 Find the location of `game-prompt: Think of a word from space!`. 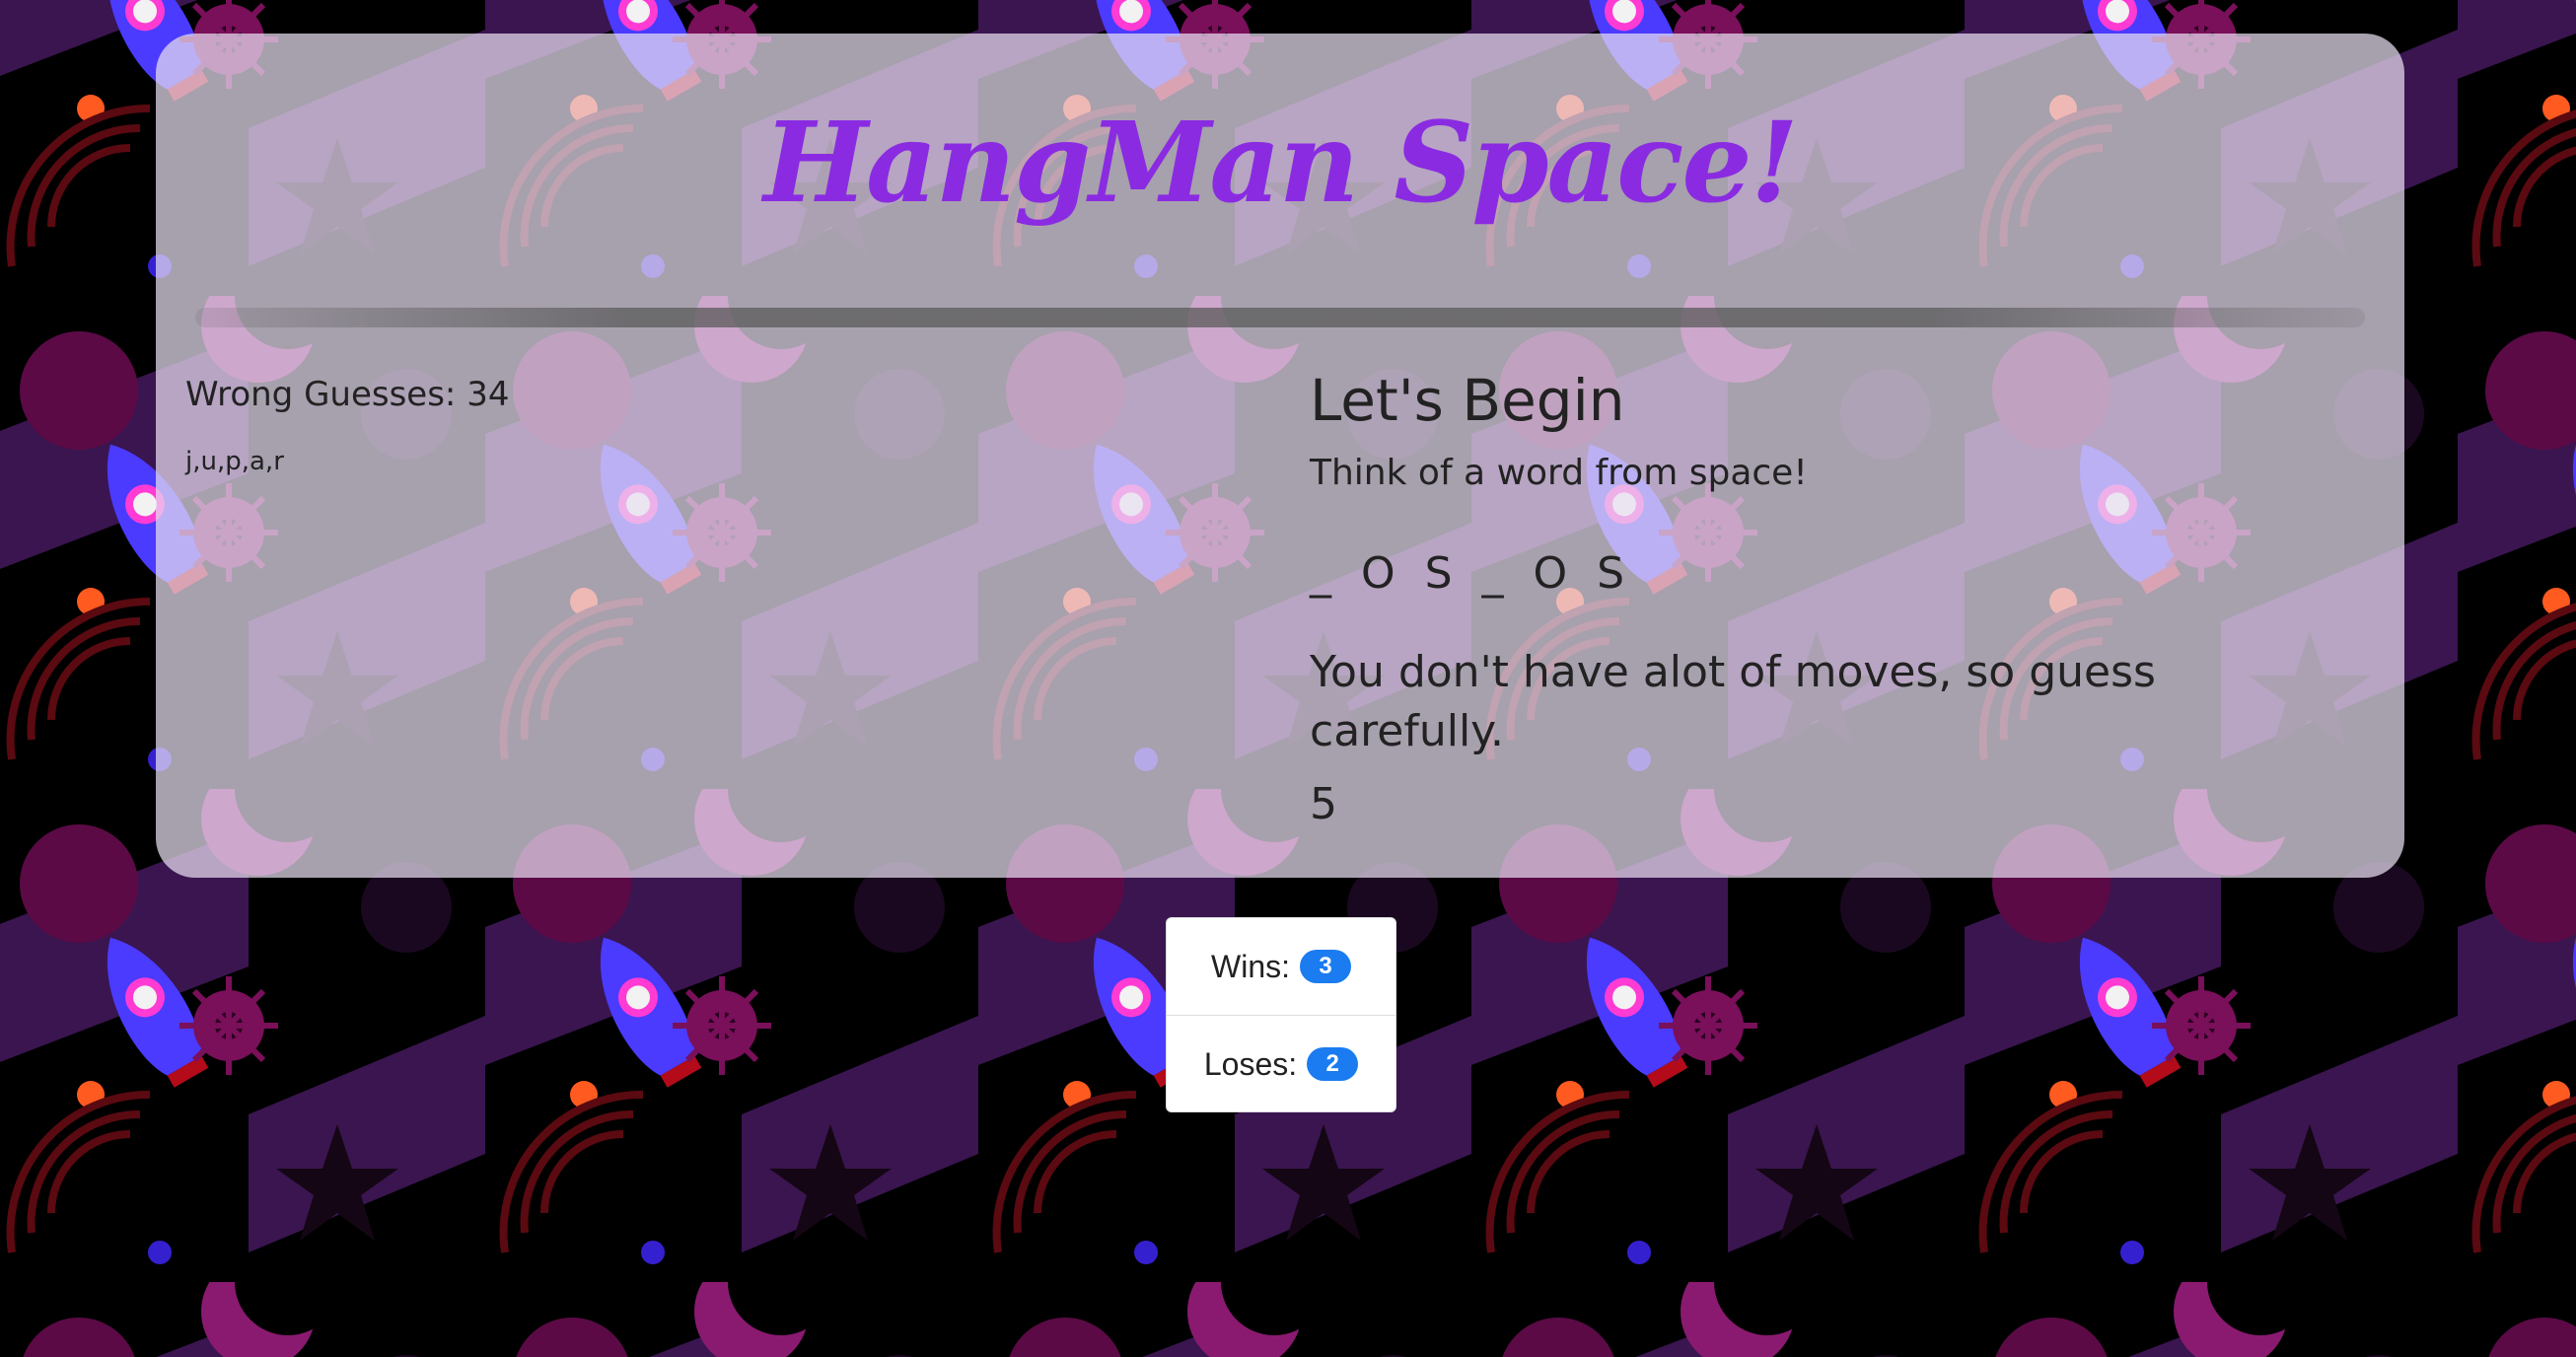

game-prompt: Think of a word from space! is located at coordinates (1559, 473).